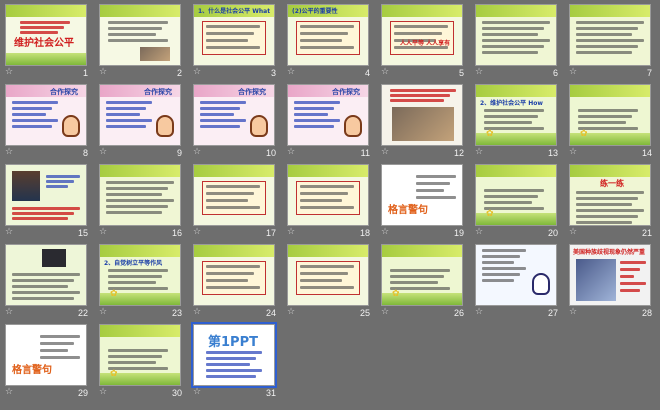 This screenshot has width=660, height=410. I want to click on slide-thumbnail-6: ☆ 6, so click(519, 42).